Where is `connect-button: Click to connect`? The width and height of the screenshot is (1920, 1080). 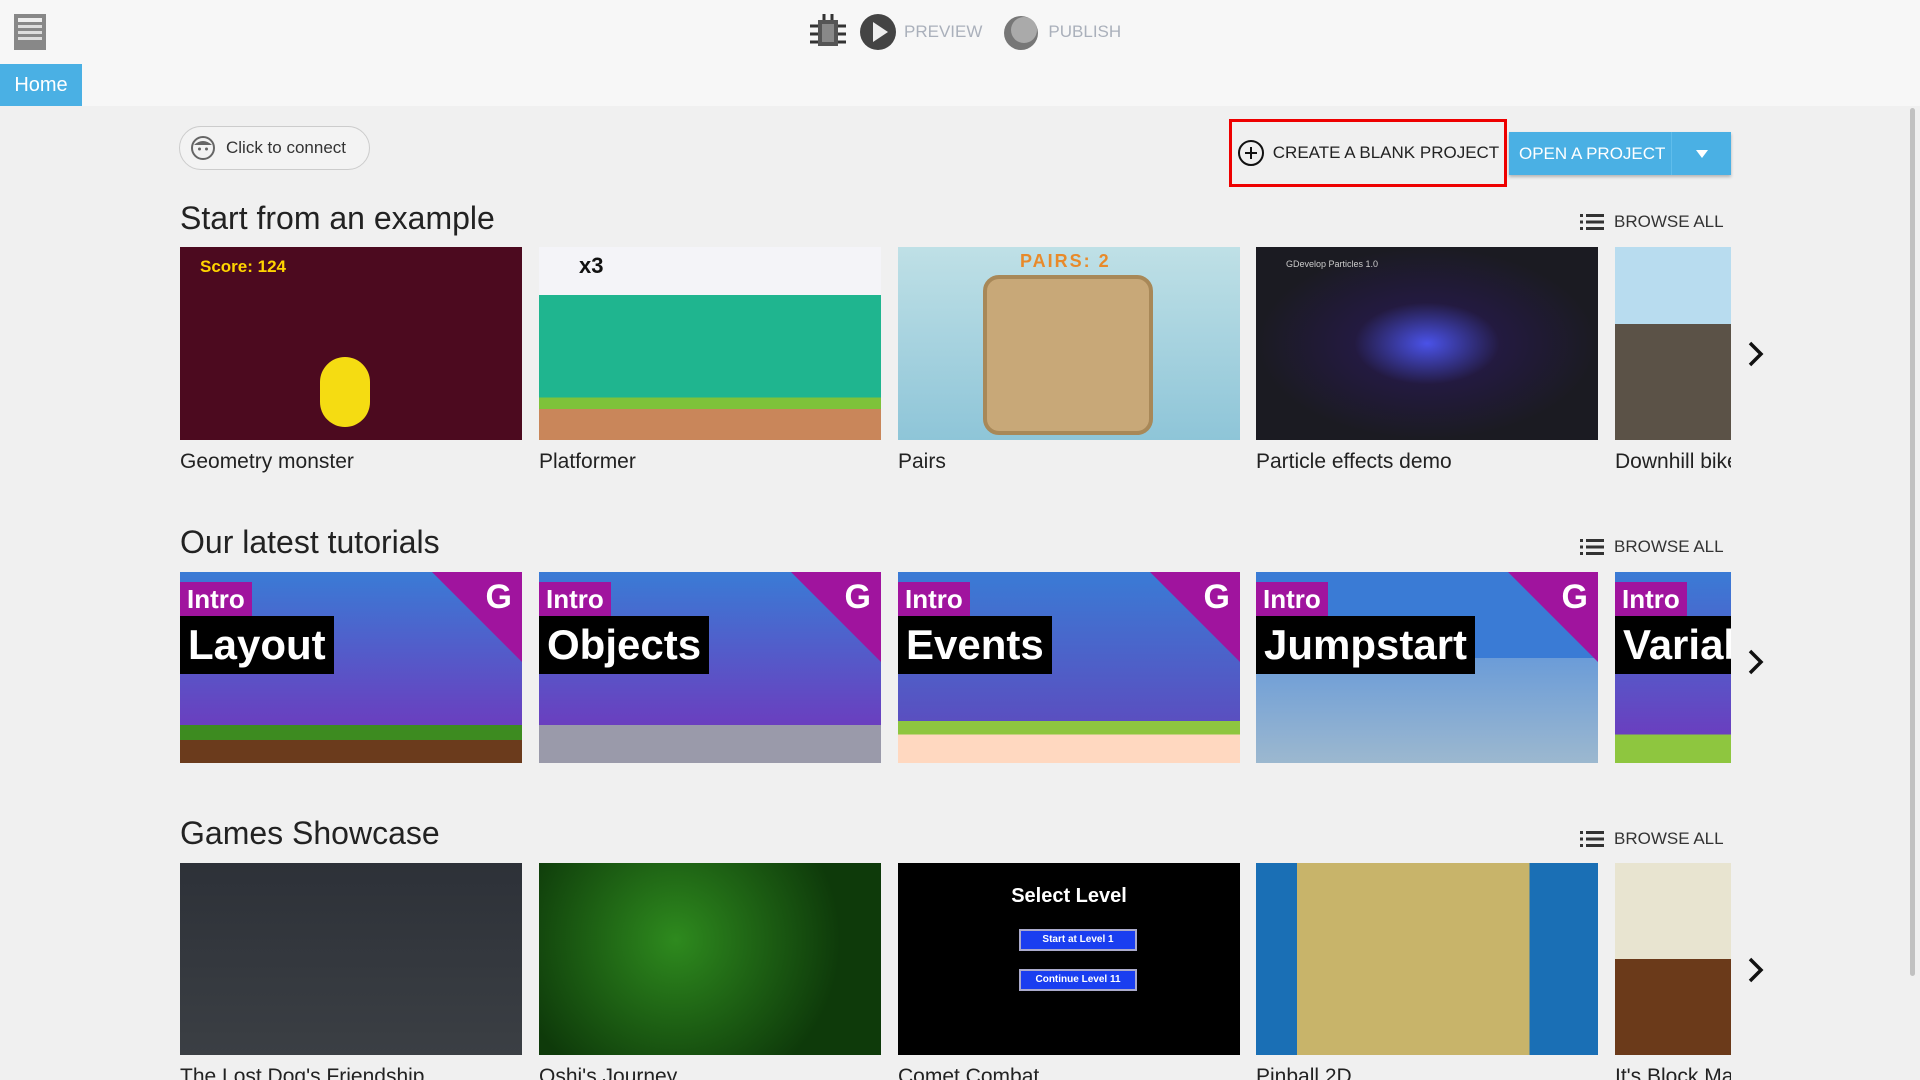
connect-button: Click to connect is located at coordinates (274, 148).